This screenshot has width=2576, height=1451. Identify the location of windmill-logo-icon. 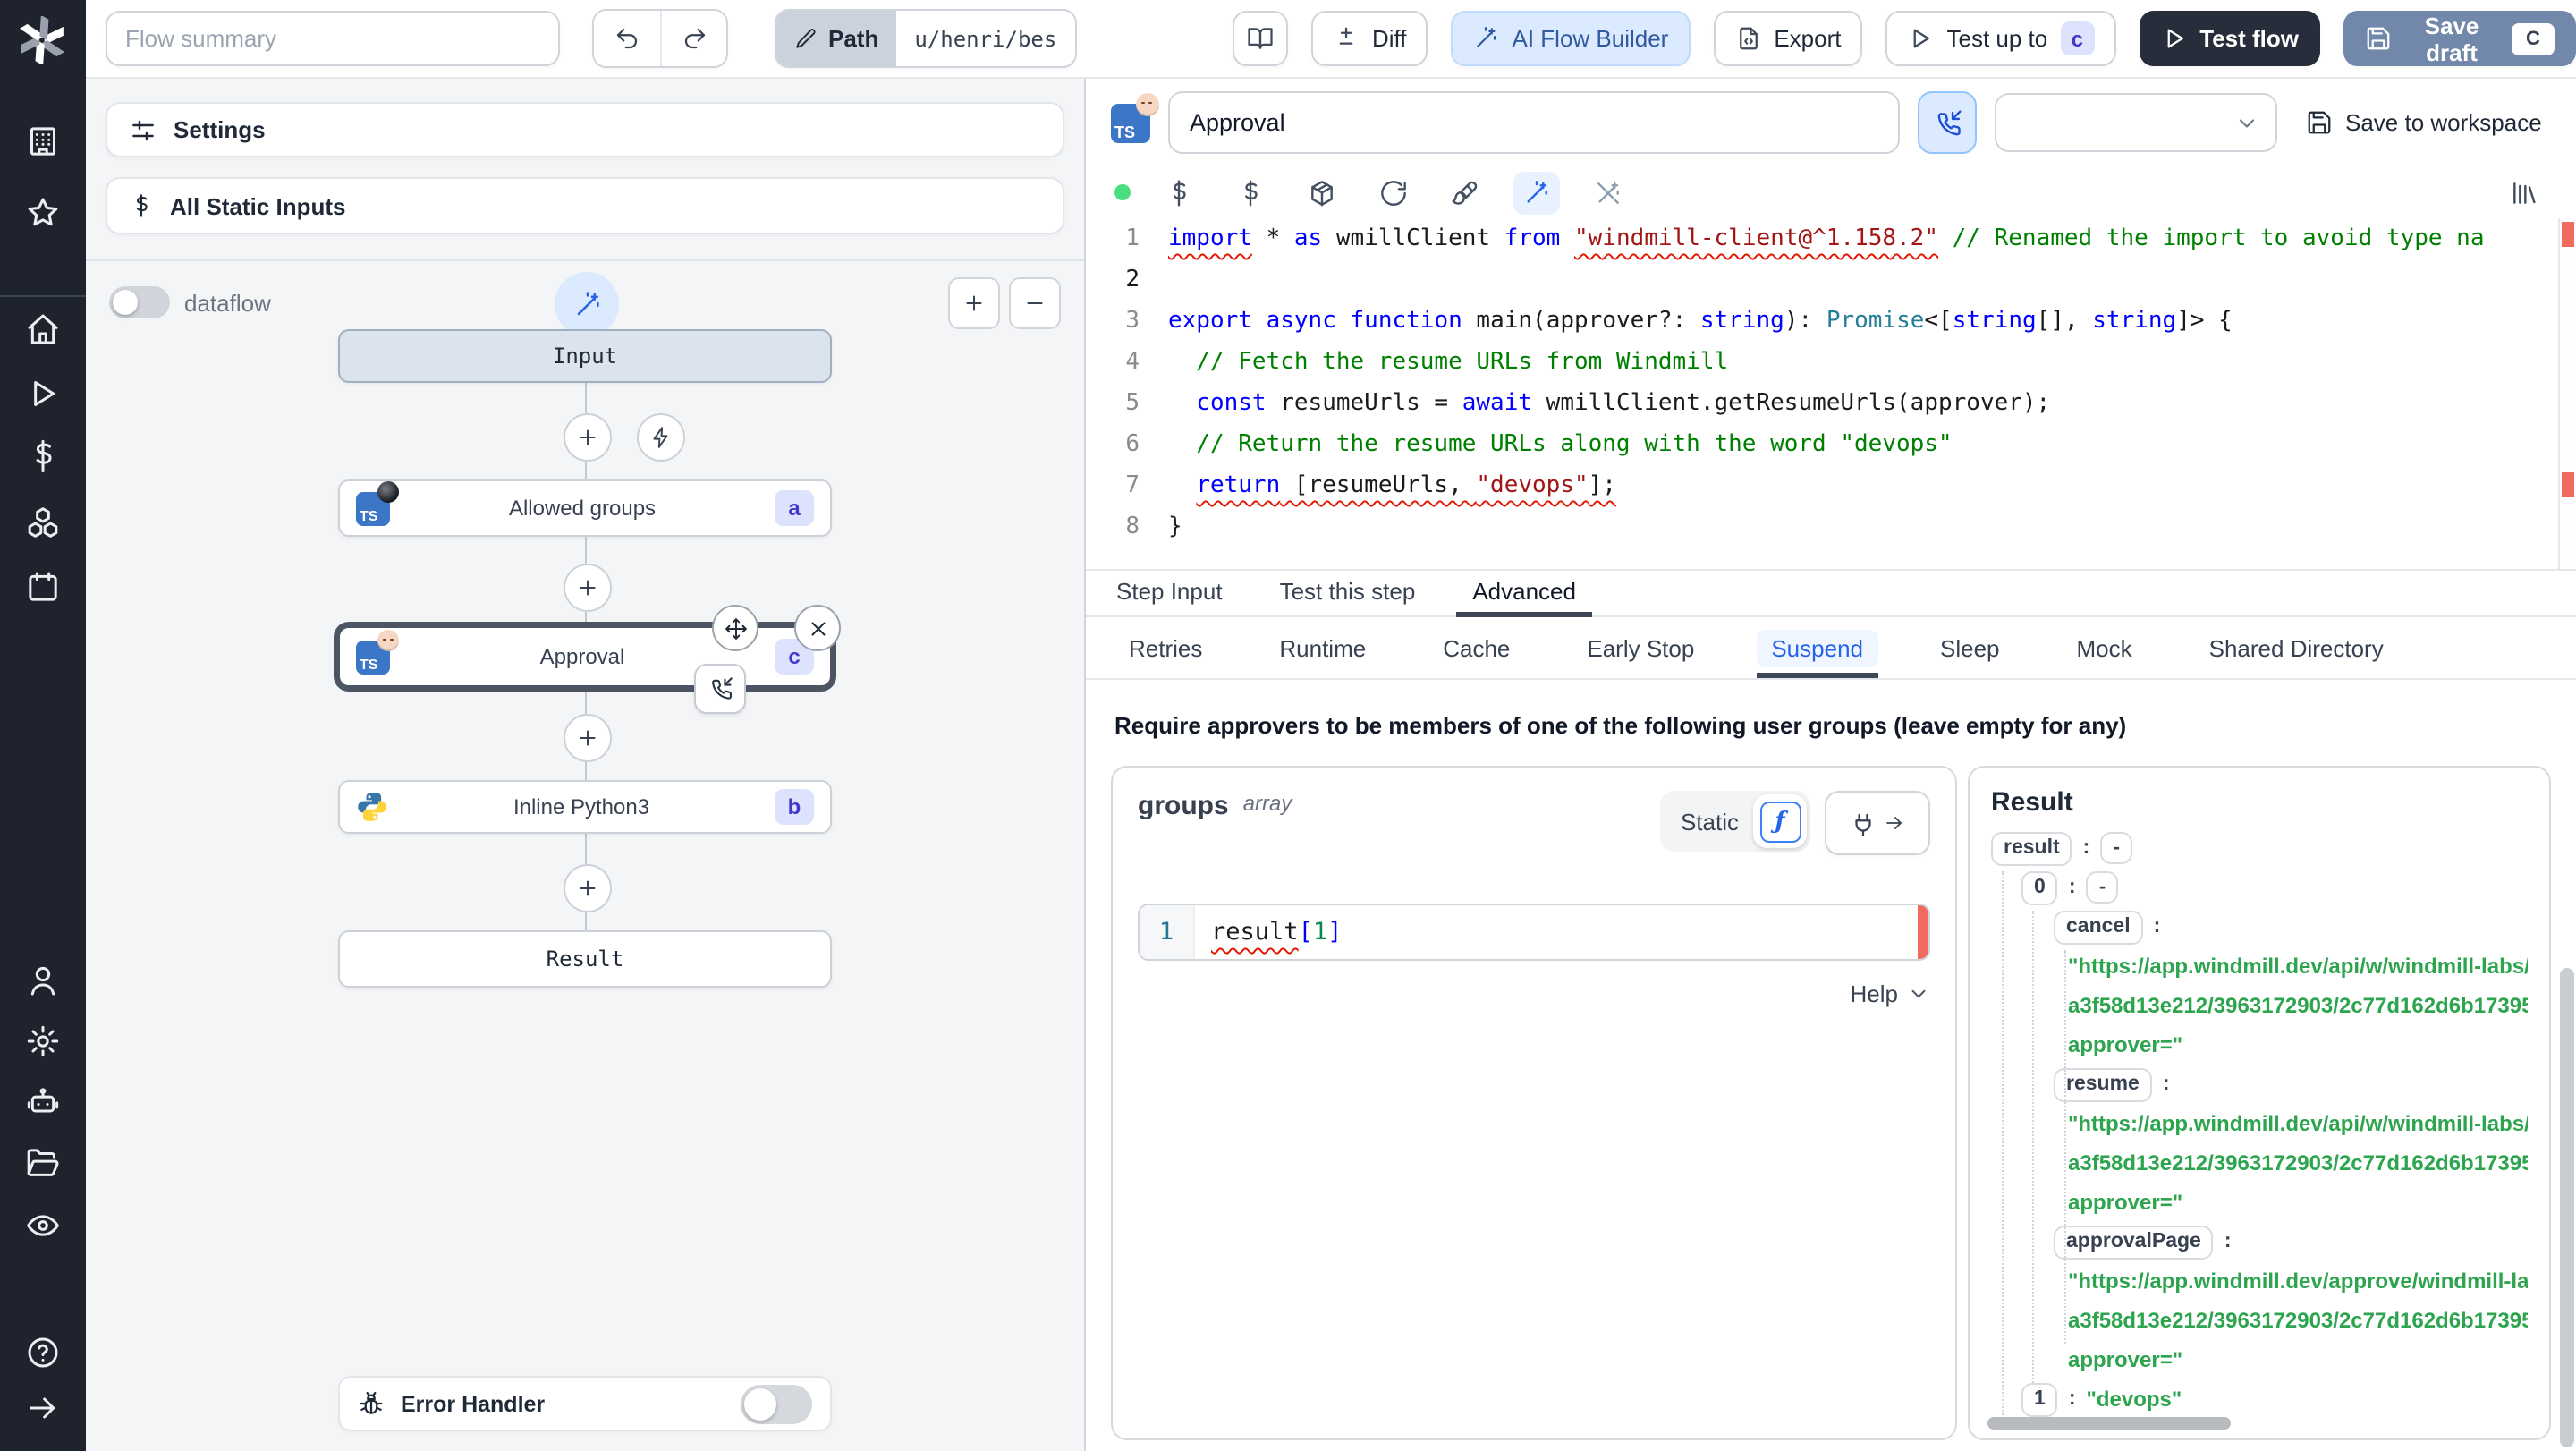
(42, 40).